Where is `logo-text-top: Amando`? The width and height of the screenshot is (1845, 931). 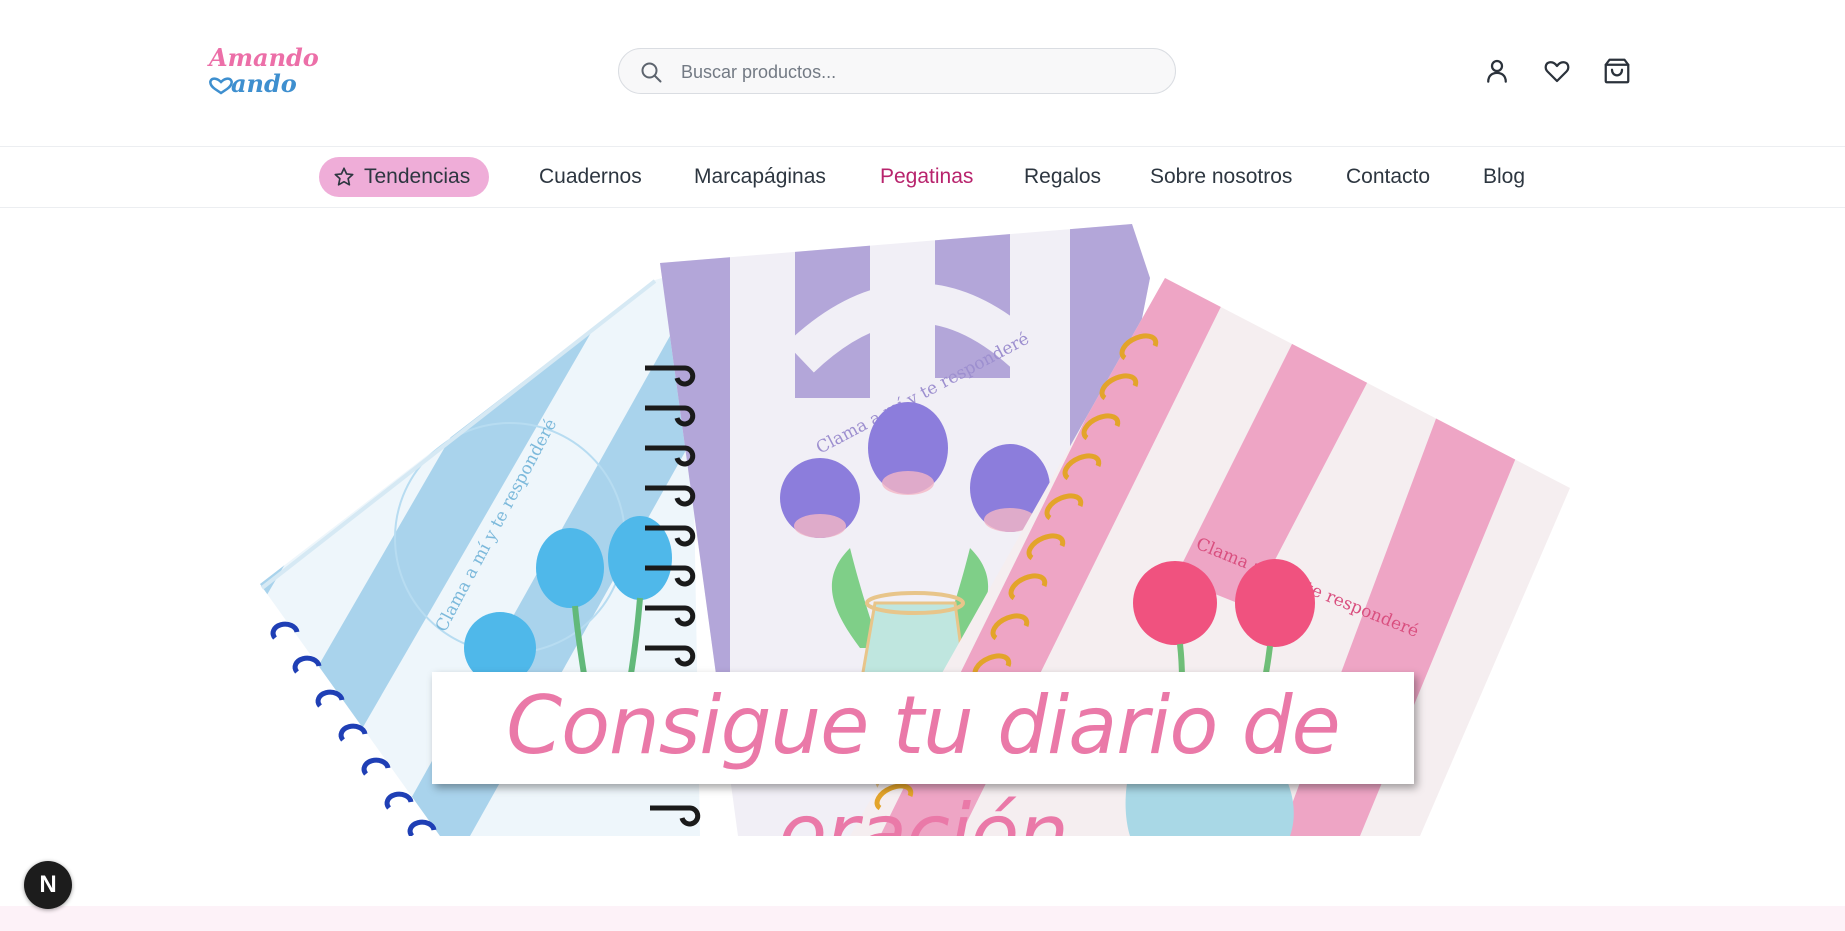 logo-text-top: Amando is located at coordinates (263, 57).